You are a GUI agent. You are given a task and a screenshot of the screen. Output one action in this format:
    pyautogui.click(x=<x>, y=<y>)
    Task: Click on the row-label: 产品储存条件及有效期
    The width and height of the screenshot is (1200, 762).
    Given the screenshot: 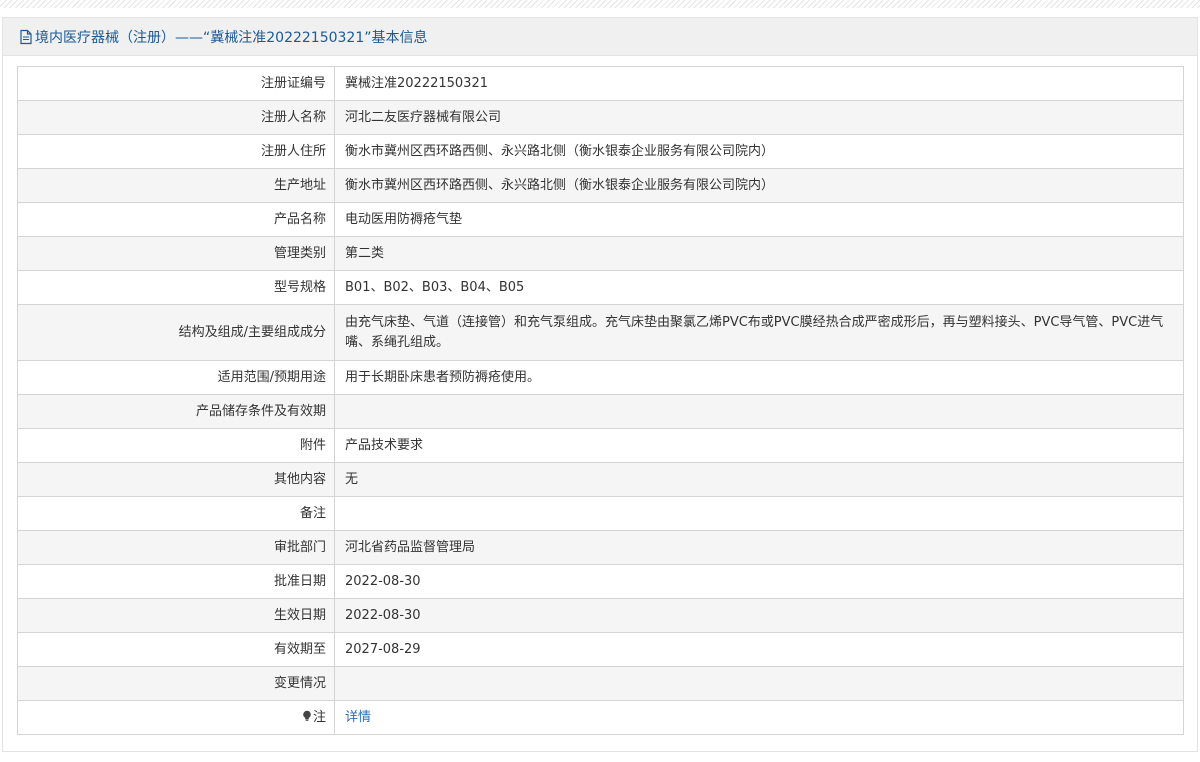 What is the action you would take?
    pyautogui.click(x=176, y=411)
    